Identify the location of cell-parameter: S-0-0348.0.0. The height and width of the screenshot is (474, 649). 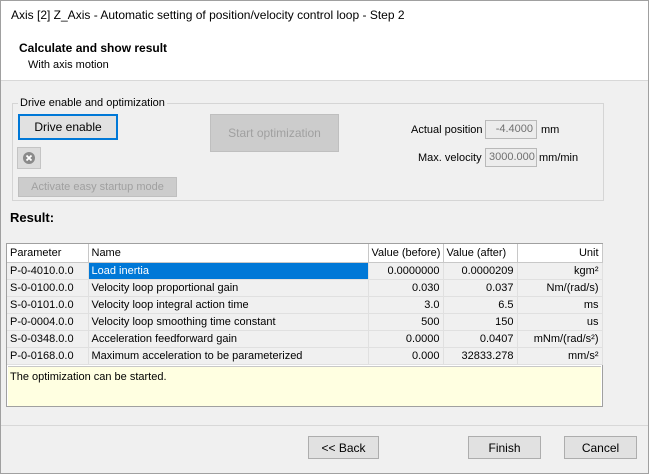
(48, 339).